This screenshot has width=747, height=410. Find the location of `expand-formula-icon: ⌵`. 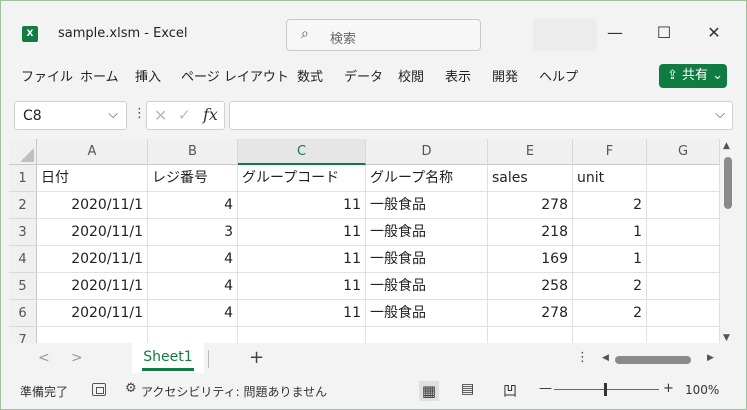

expand-formula-icon: ⌵ is located at coordinates (720, 114).